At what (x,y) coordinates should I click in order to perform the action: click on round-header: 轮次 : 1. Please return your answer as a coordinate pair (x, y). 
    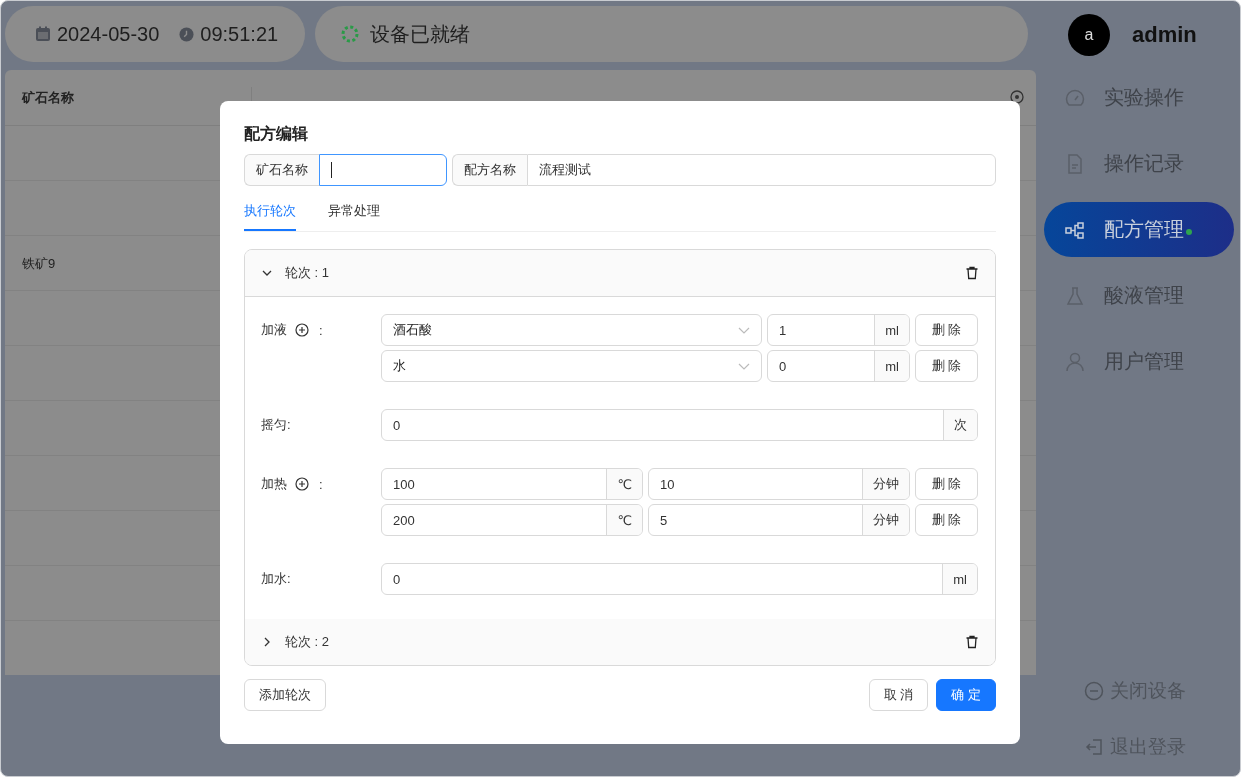
    Looking at the image, I should click on (620, 273).